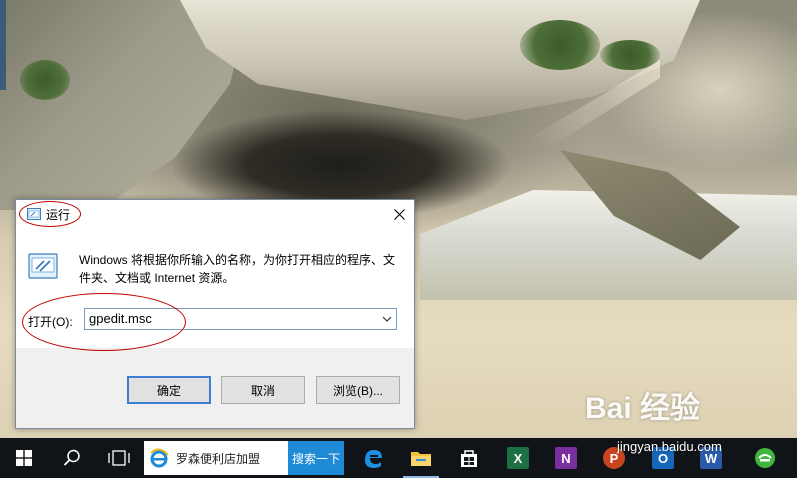 The image size is (797, 478). I want to click on store-button, so click(469, 458).